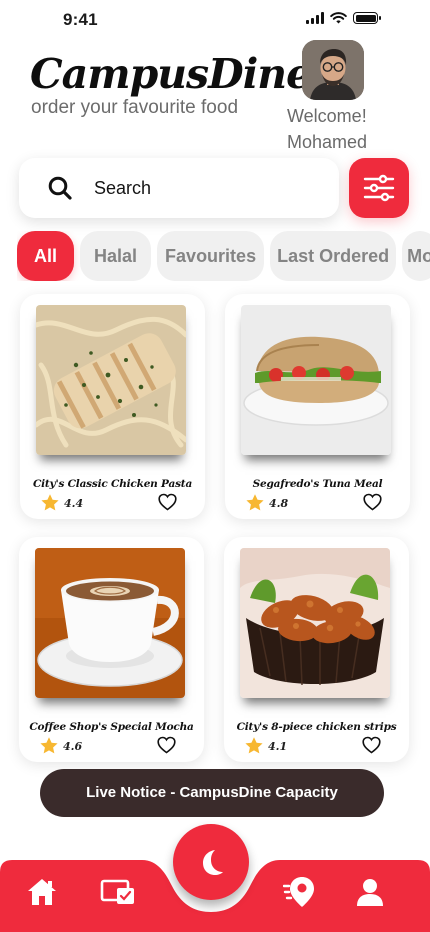  I want to click on nav-location, so click(300, 892).